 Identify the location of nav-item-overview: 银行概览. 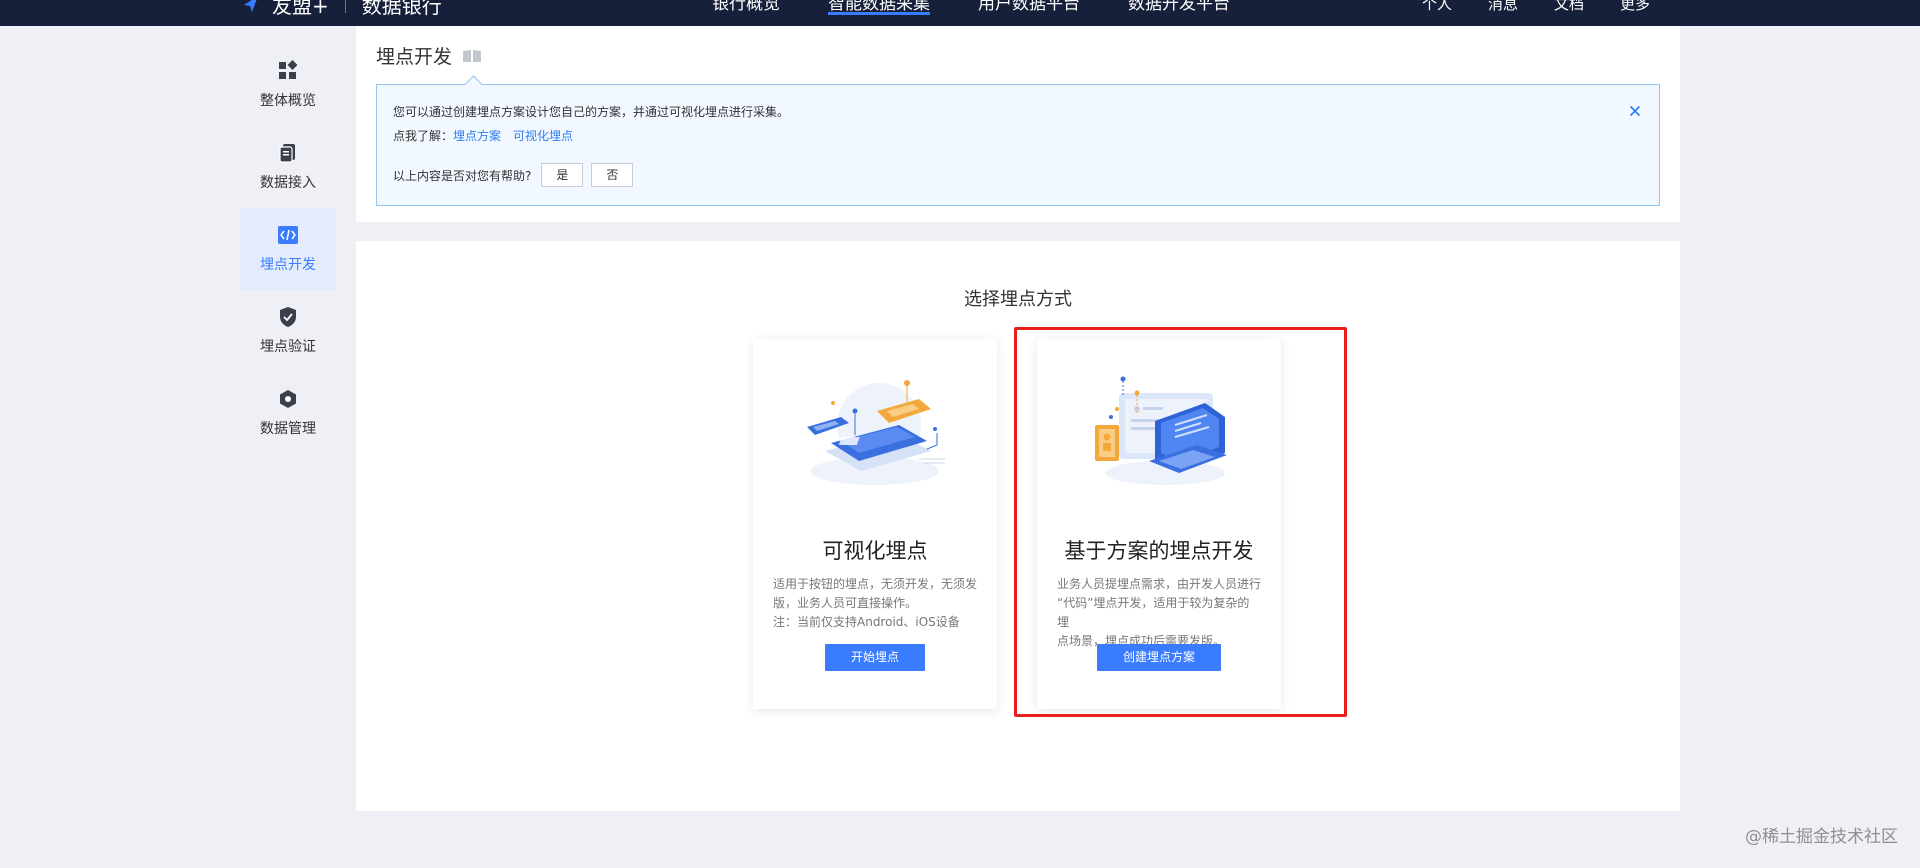
(746, 11).